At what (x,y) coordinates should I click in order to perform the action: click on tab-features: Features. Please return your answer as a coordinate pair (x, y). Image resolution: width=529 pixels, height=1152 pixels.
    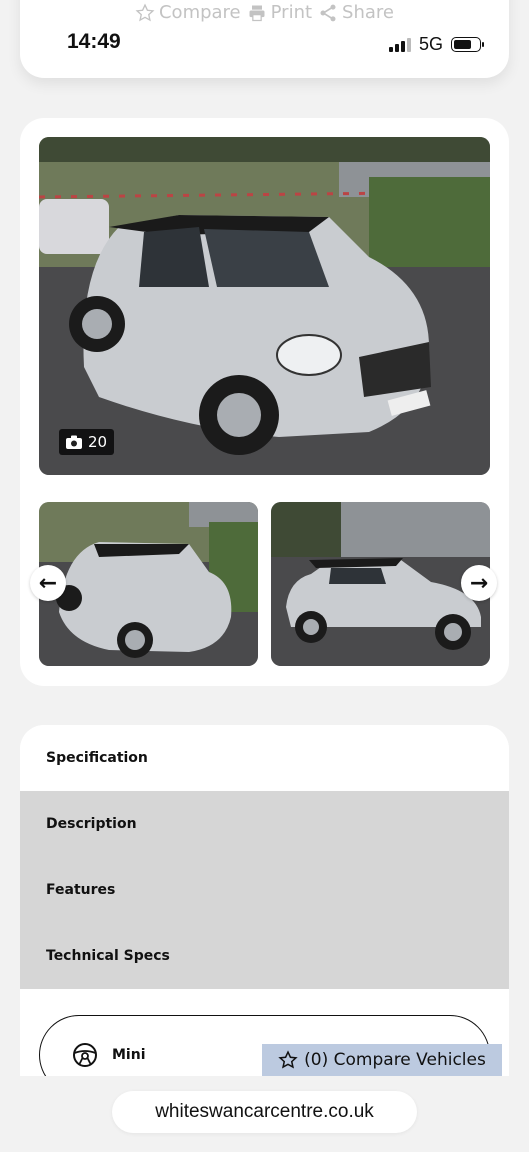
    Looking at the image, I should click on (264, 890).